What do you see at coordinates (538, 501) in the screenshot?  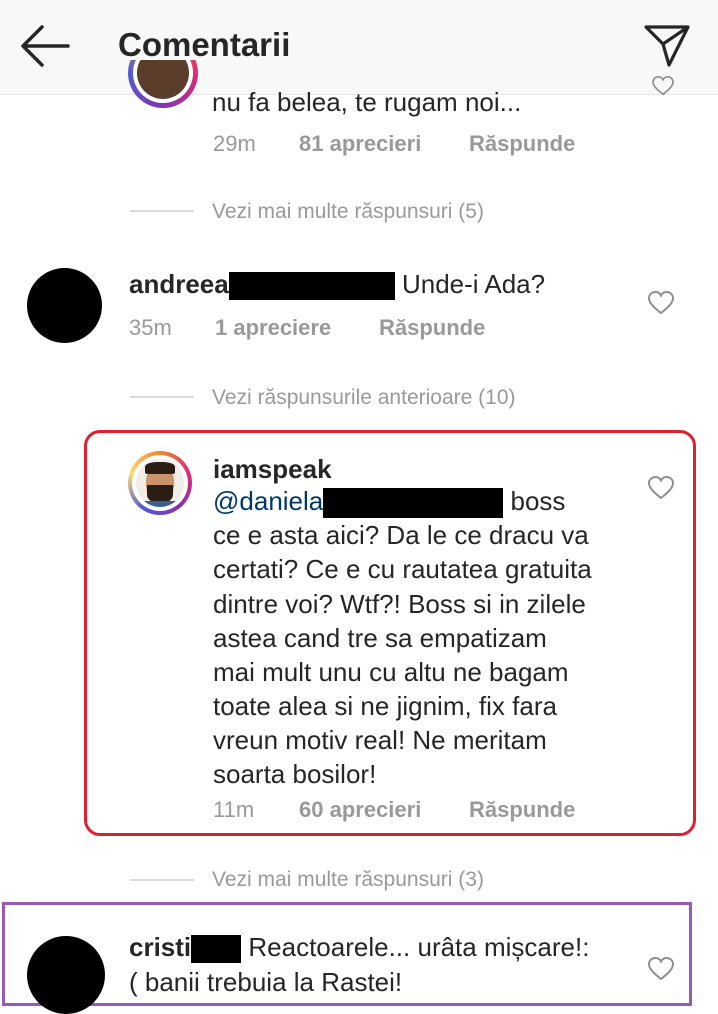 I see `comment-line: boss` at bounding box center [538, 501].